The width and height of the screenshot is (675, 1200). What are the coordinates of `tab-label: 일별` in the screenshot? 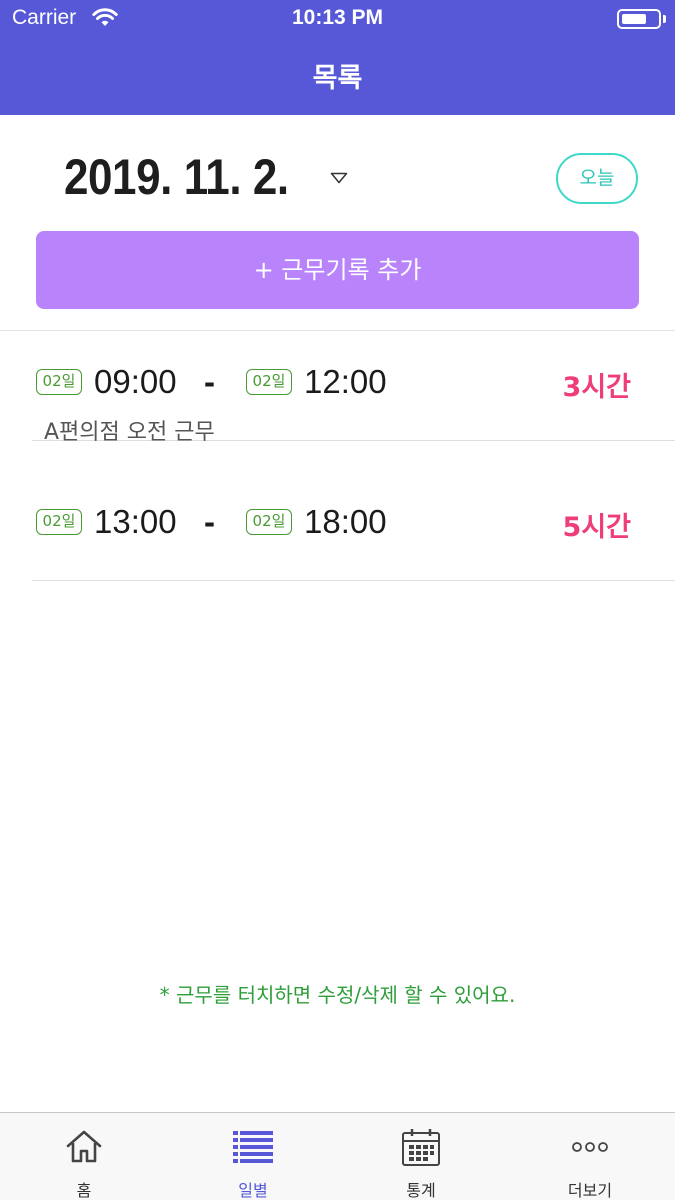 It's located at (253, 1190).